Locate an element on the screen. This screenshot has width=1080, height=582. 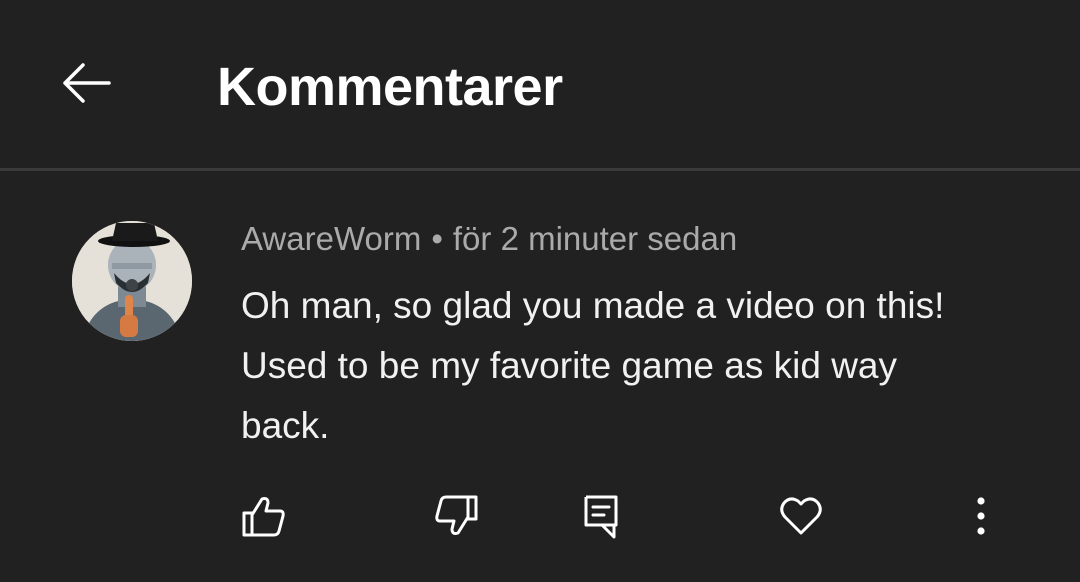
more-options-button is located at coordinates (981, 516).